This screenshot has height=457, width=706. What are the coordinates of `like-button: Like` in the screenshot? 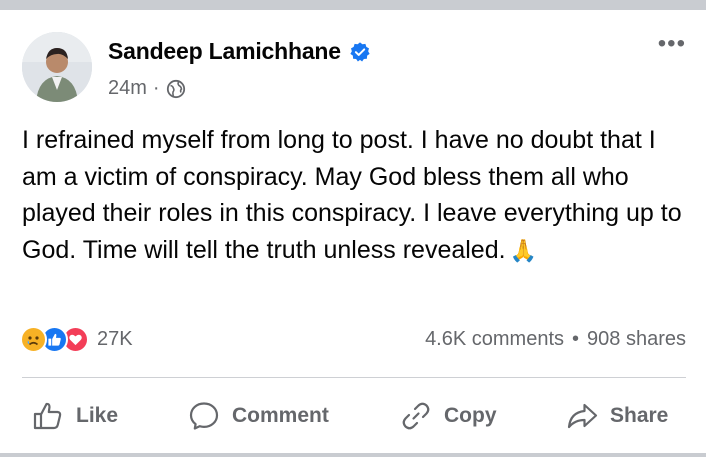 It's located at (75, 416).